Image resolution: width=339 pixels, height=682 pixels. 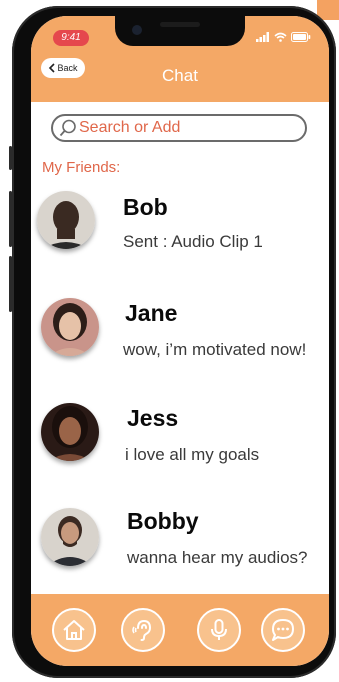 I want to click on ear-icon, so click(x=142, y=630).